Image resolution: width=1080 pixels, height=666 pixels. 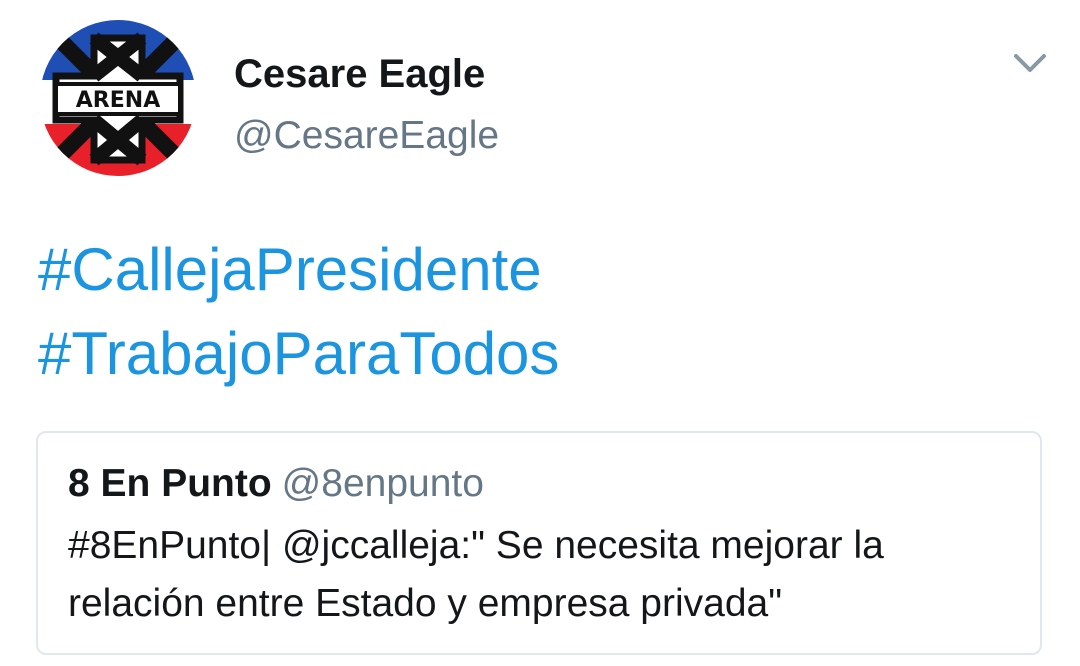 I want to click on hashtag-link: #TrabajoParaTodos, so click(x=298, y=354).